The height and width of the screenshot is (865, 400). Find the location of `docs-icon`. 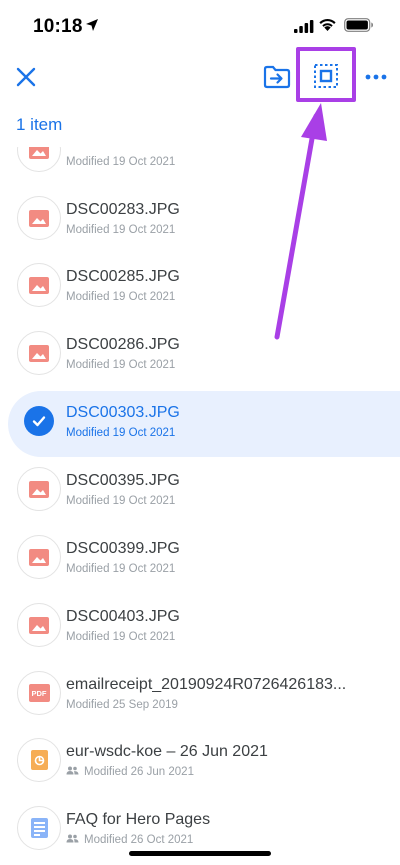

docs-icon is located at coordinates (39, 828).